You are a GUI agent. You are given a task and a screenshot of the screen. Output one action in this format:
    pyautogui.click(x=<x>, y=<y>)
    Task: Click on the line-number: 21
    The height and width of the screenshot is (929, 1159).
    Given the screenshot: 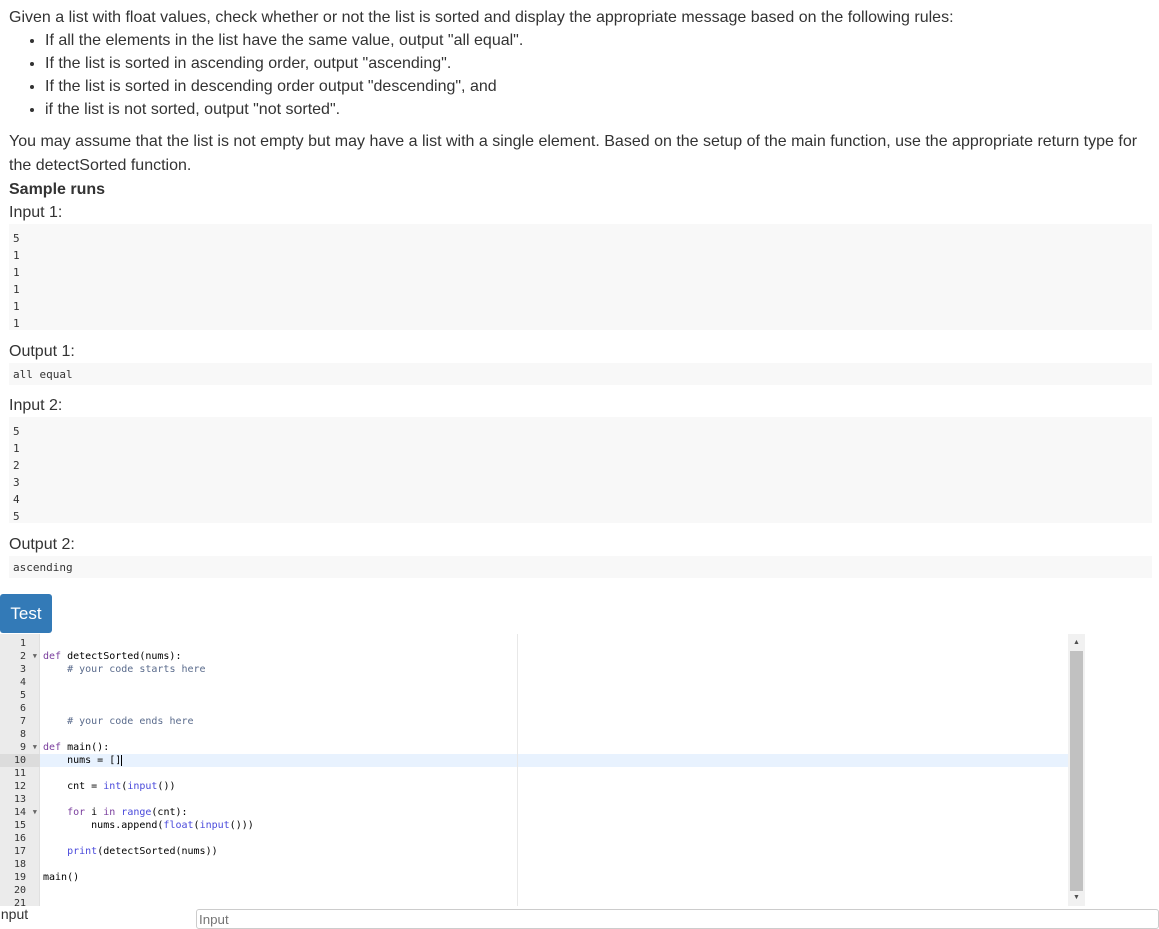 What is the action you would take?
    pyautogui.click(x=20, y=901)
    